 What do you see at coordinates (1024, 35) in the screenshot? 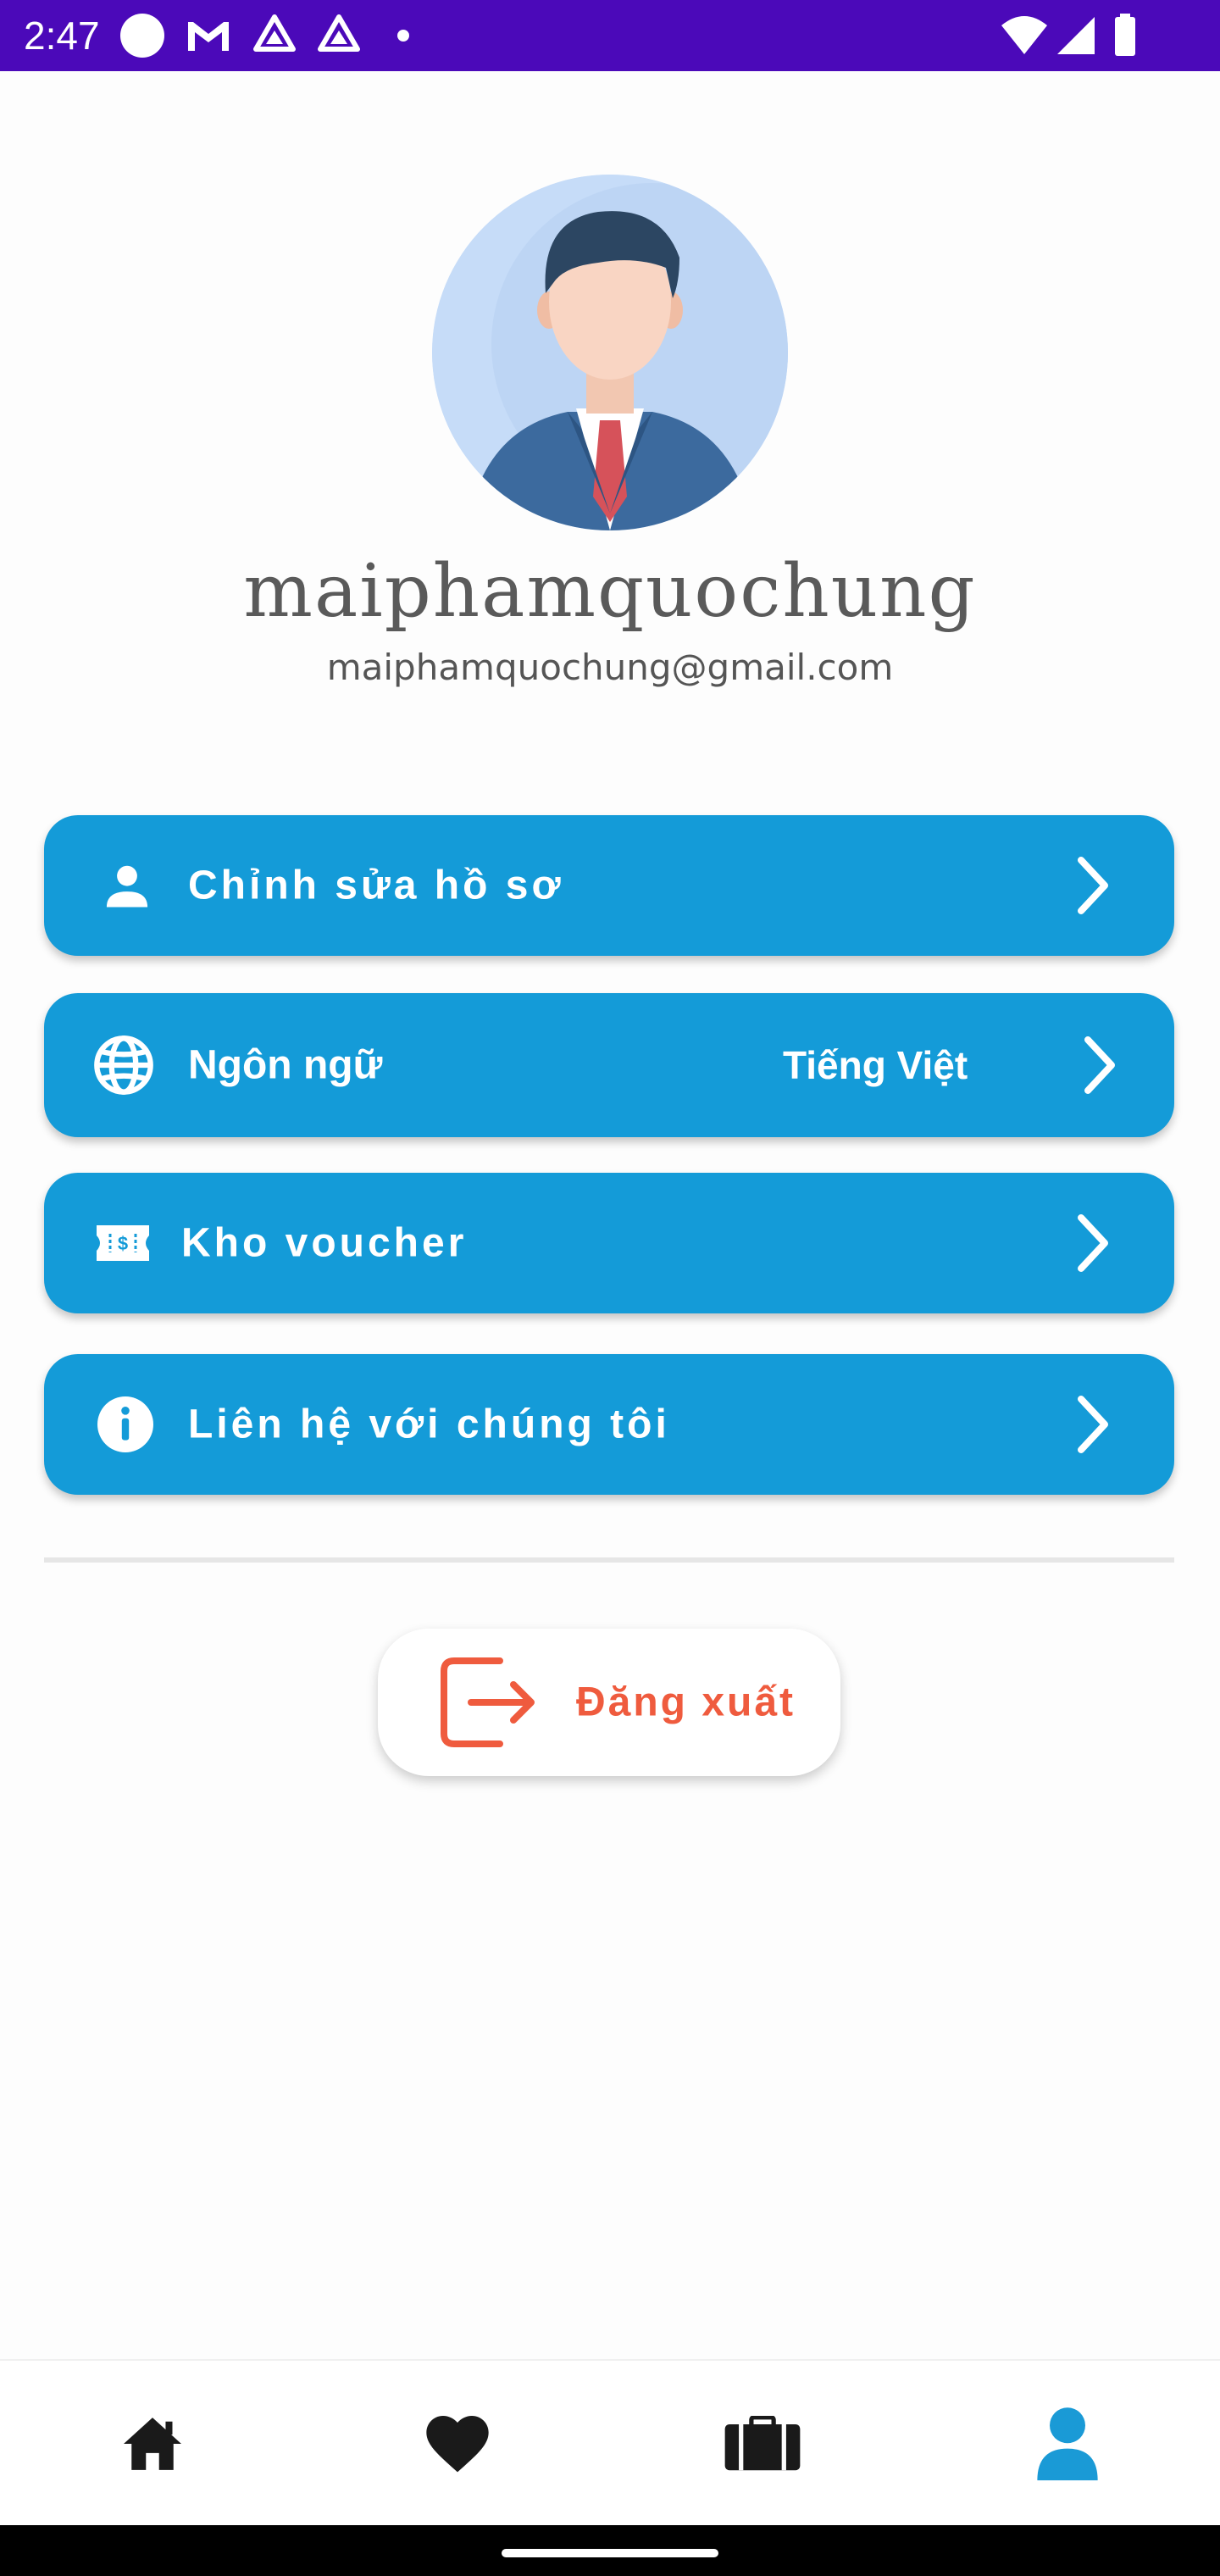
I see `wifi-icon` at bounding box center [1024, 35].